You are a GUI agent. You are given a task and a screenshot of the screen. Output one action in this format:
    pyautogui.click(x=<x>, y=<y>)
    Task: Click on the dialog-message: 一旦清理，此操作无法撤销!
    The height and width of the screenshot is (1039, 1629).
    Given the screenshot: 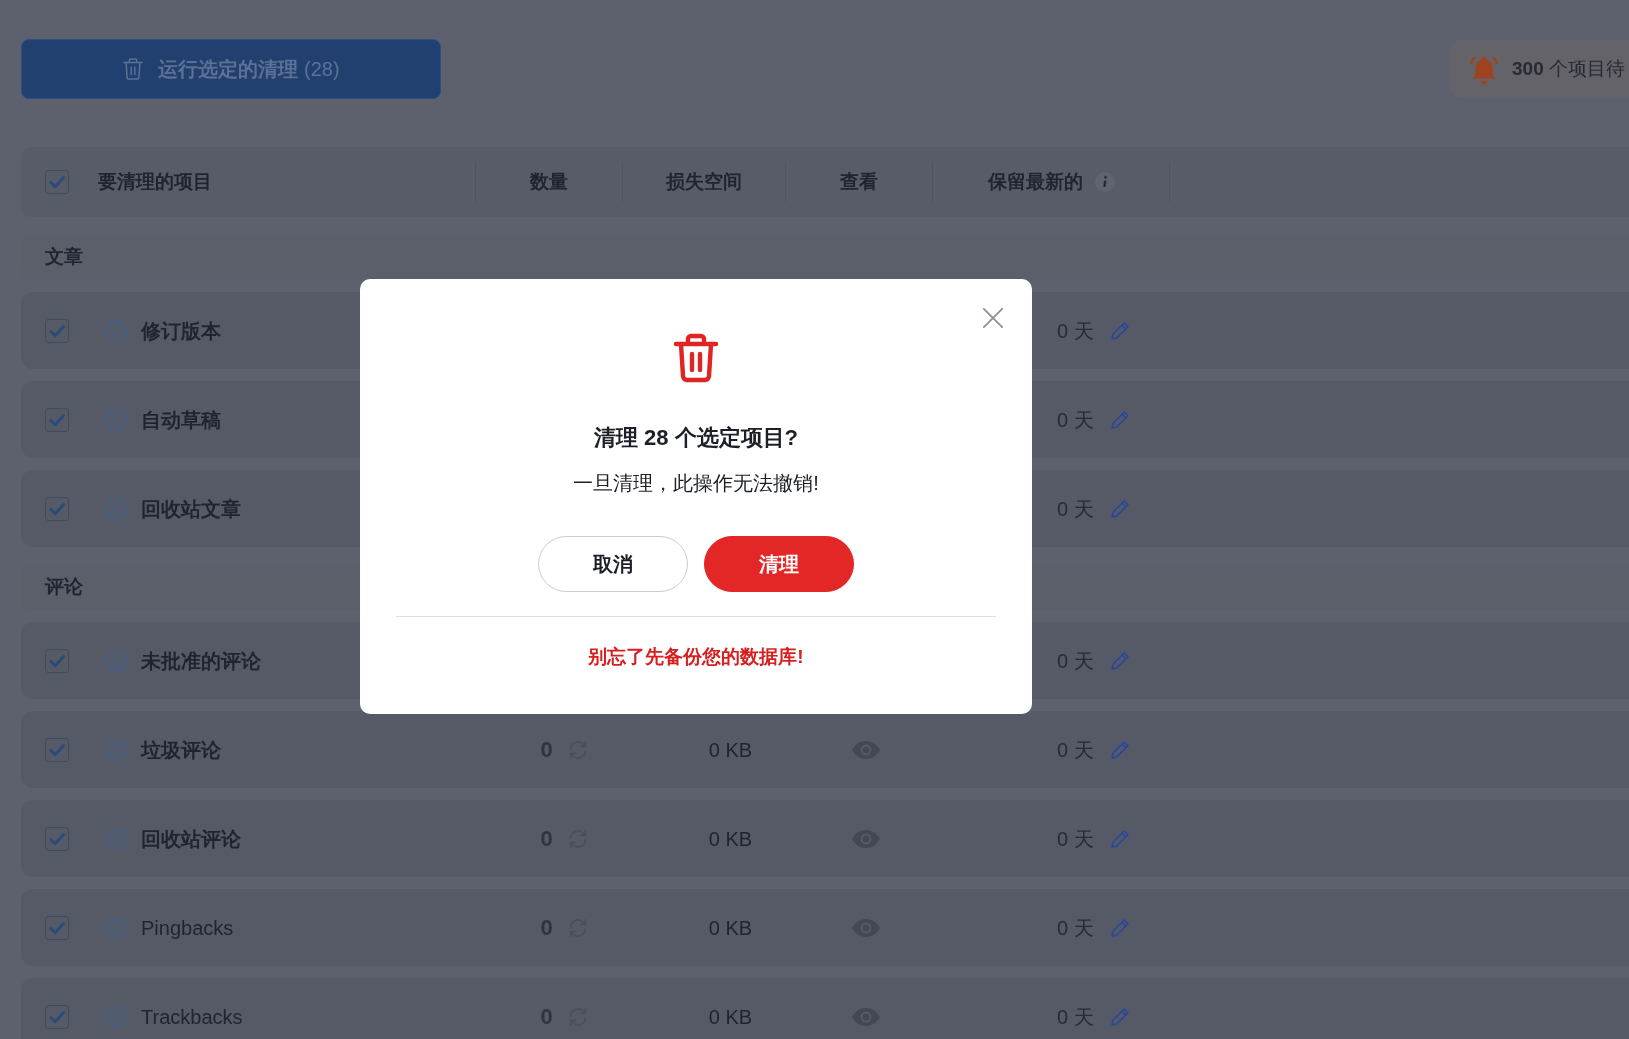 What is the action you would take?
    pyautogui.click(x=696, y=483)
    